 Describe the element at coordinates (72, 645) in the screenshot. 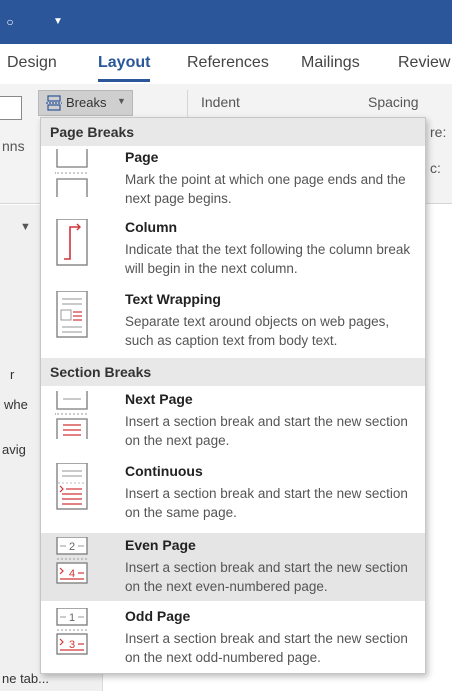

I see `odd-page-number-bottom: 3` at that location.